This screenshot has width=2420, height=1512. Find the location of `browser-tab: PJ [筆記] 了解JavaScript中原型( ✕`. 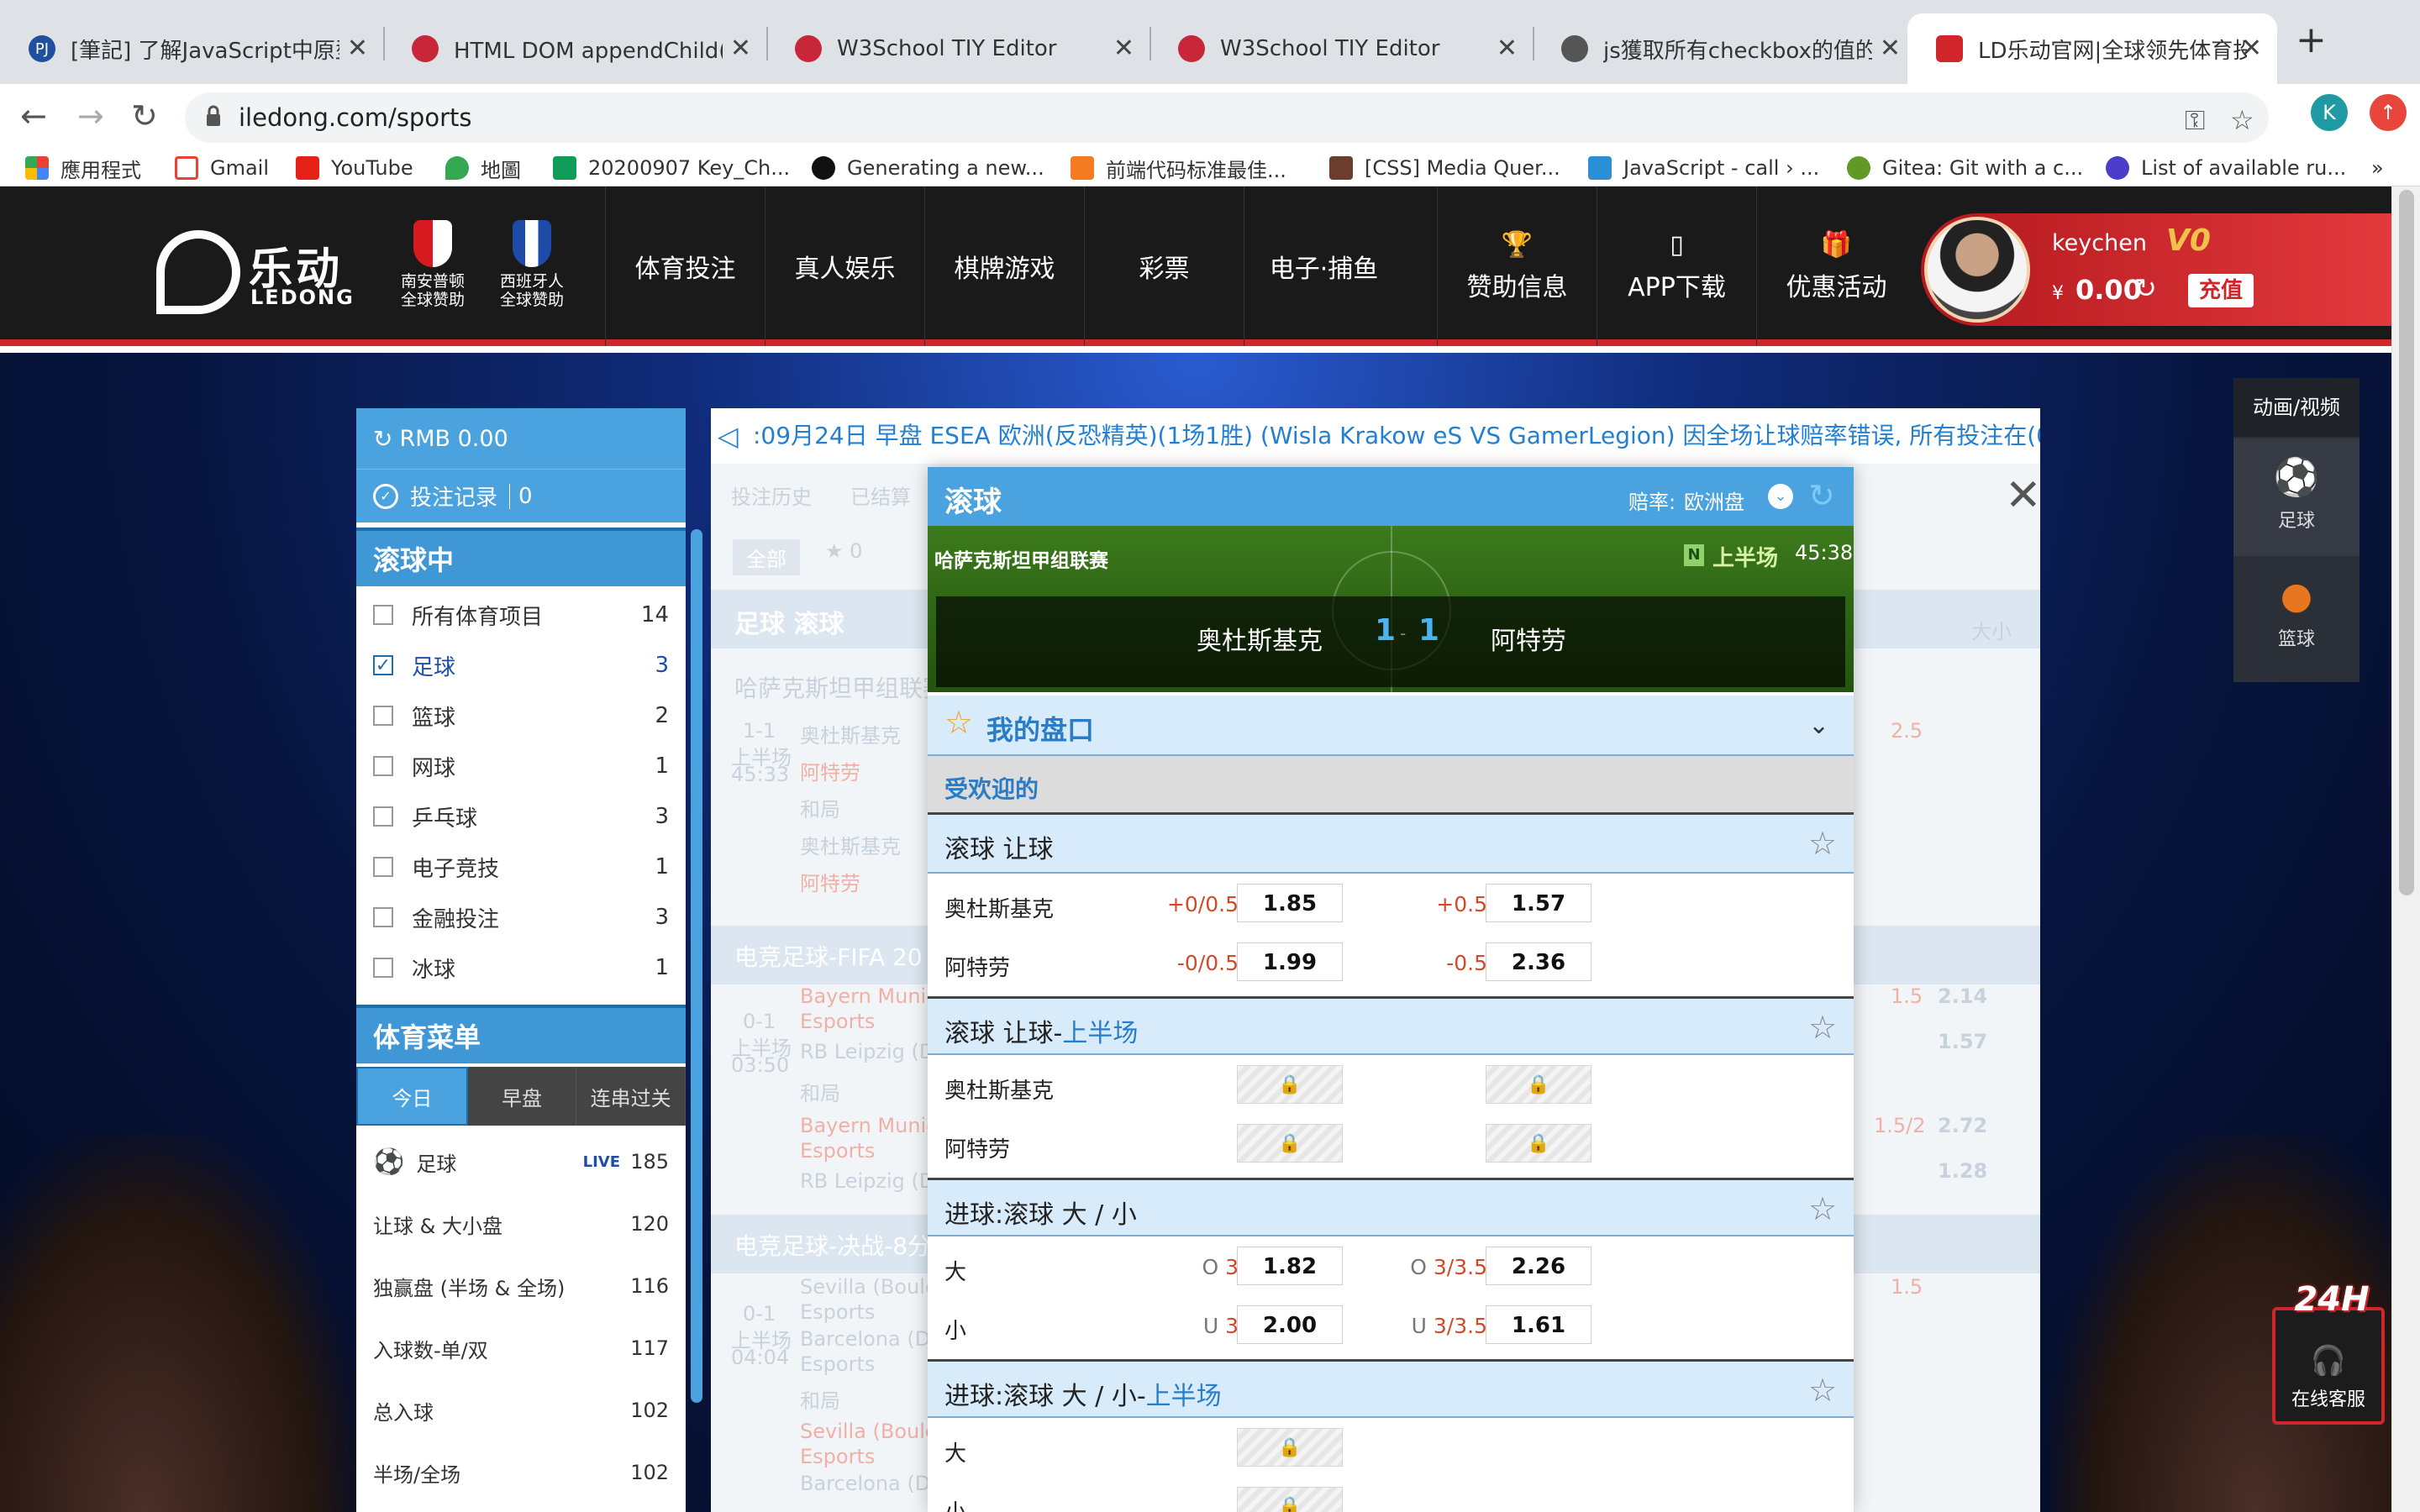

browser-tab: PJ [筆記] 了解JavaScript中原型( ✕ is located at coordinates (191, 48).